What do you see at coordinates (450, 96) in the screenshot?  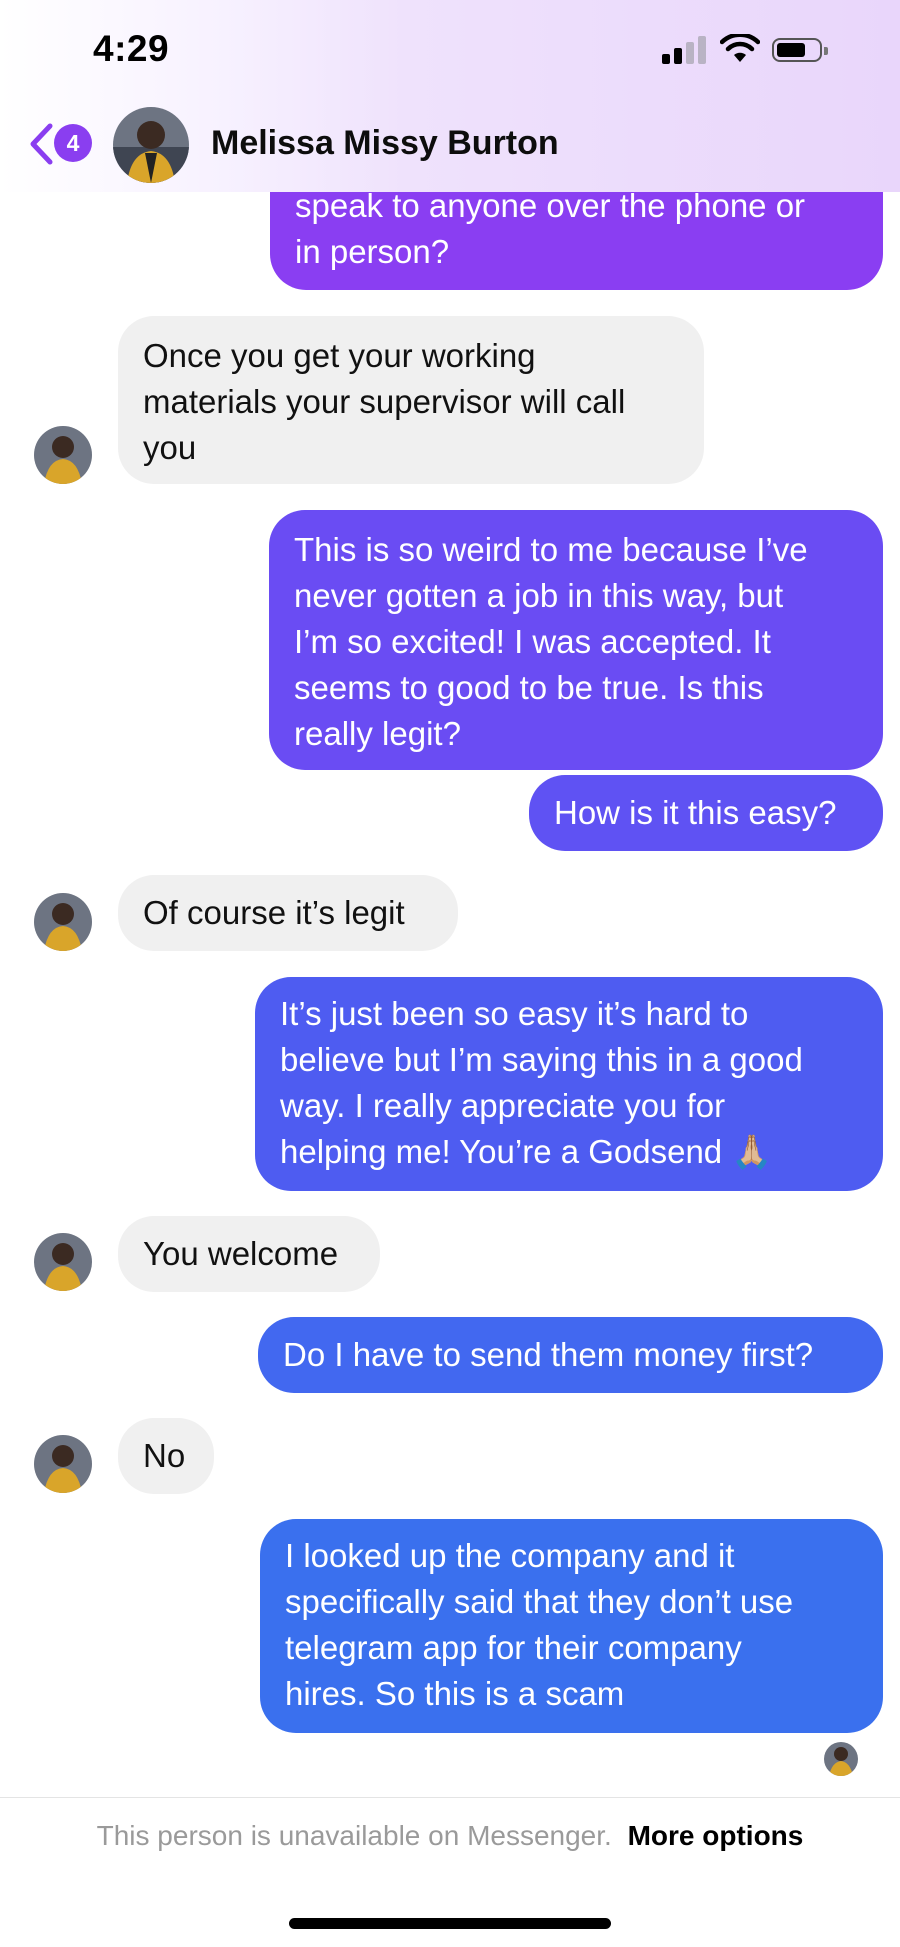 I see `top-bar: 4:29 4 Melissa Missy Burton` at bounding box center [450, 96].